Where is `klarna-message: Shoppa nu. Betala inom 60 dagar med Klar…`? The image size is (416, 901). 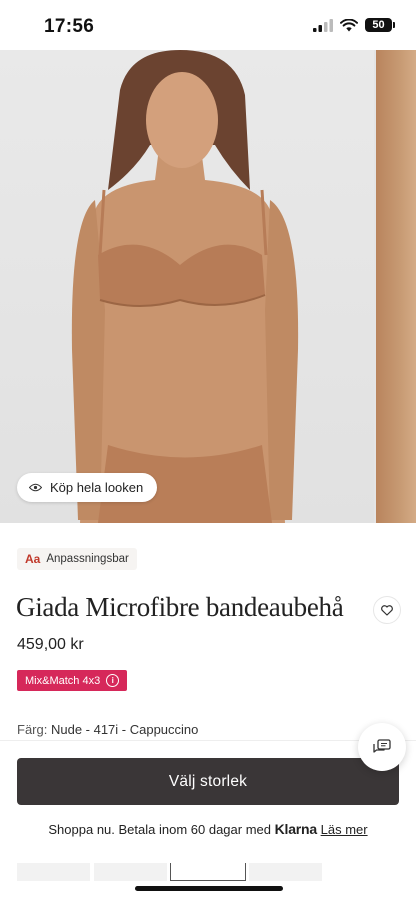
klarna-message: Shoppa nu. Betala inom 60 dagar med Klar… is located at coordinates (208, 829).